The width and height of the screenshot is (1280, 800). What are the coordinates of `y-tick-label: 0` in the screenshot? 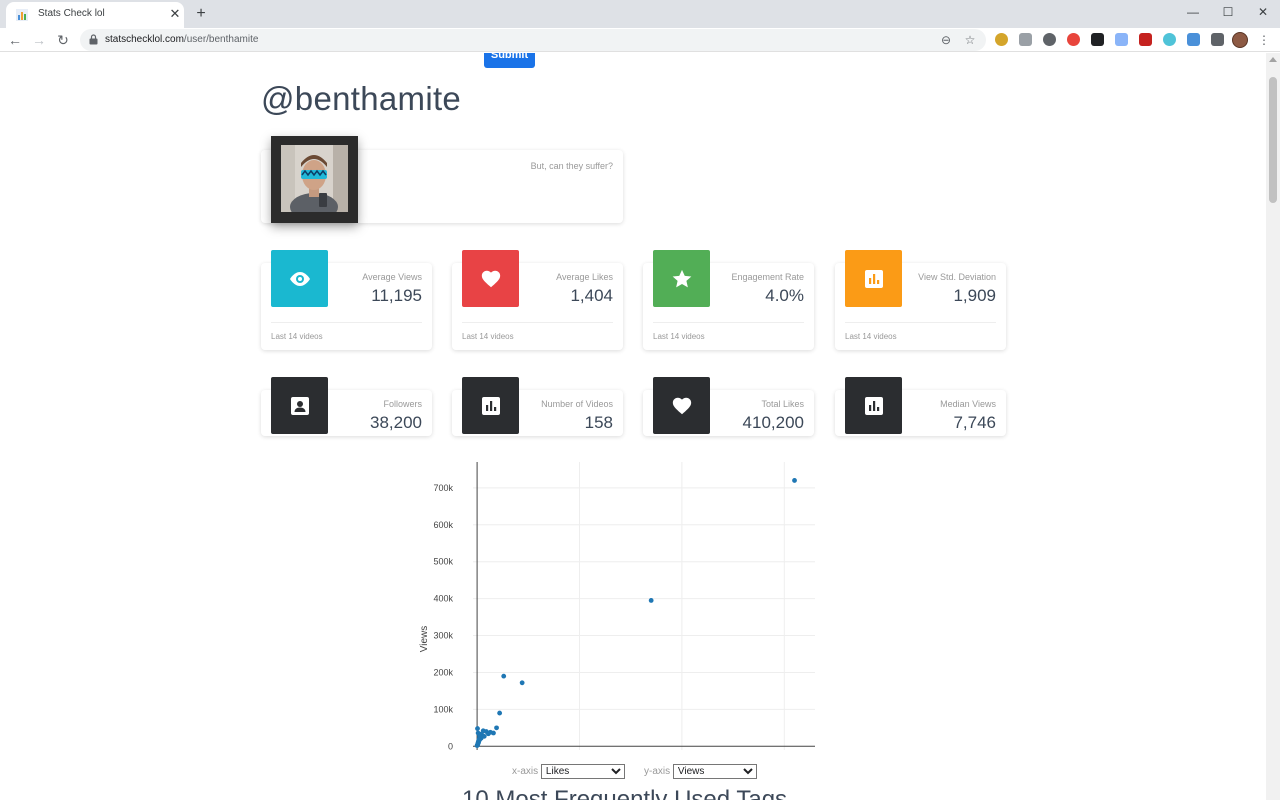 It's located at (450, 746).